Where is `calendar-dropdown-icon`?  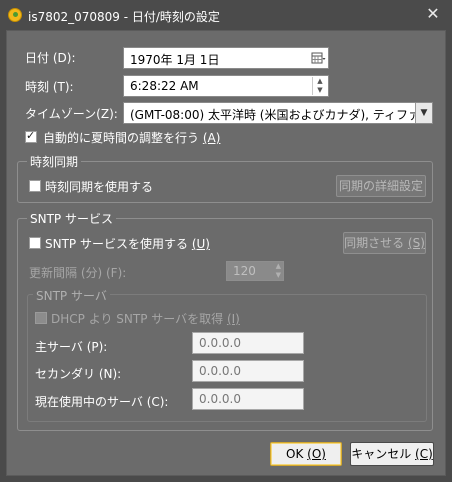 calendar-dropdown-icon is located at coordinates (318, 58).